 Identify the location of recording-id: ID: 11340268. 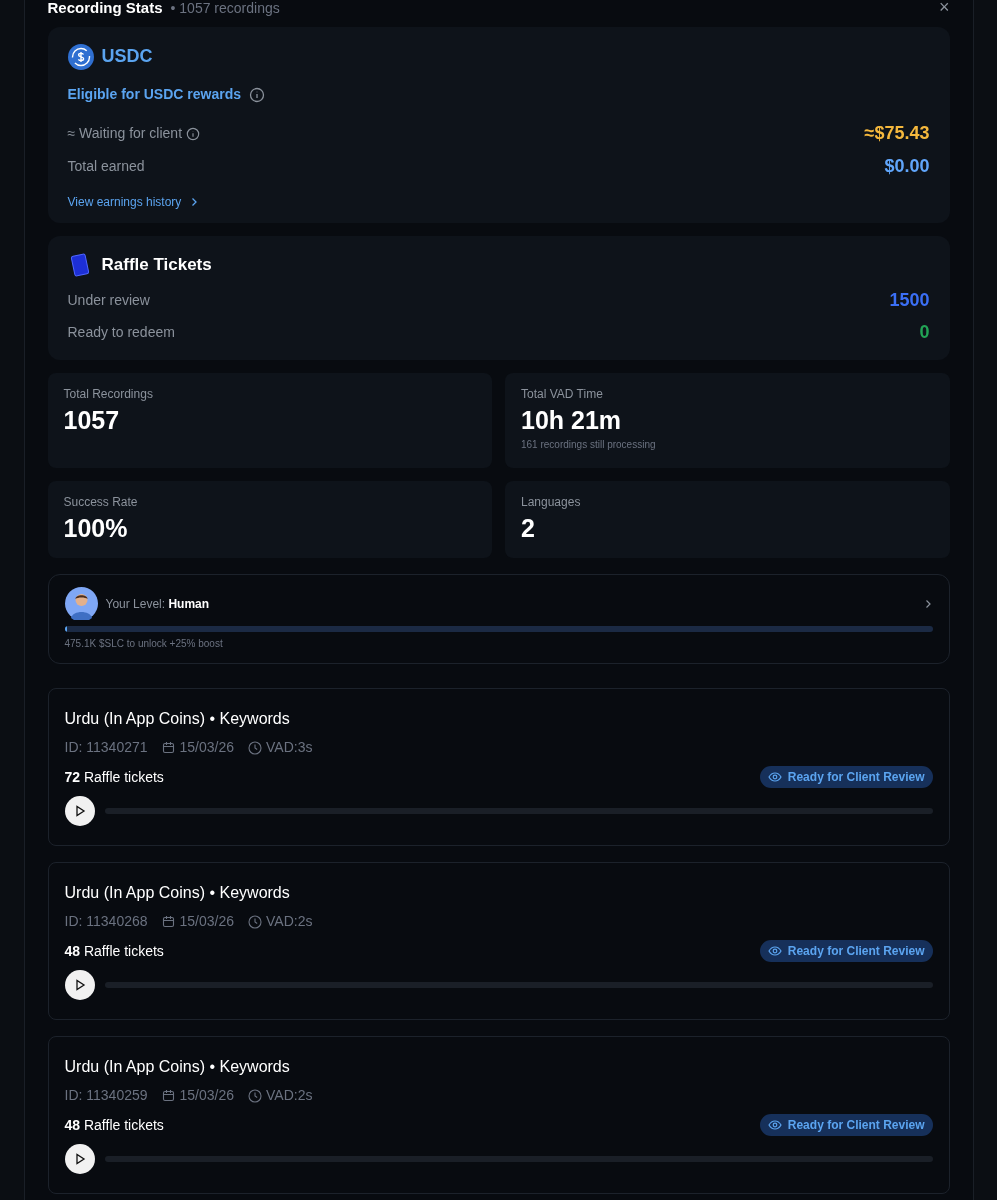
(106, 921).